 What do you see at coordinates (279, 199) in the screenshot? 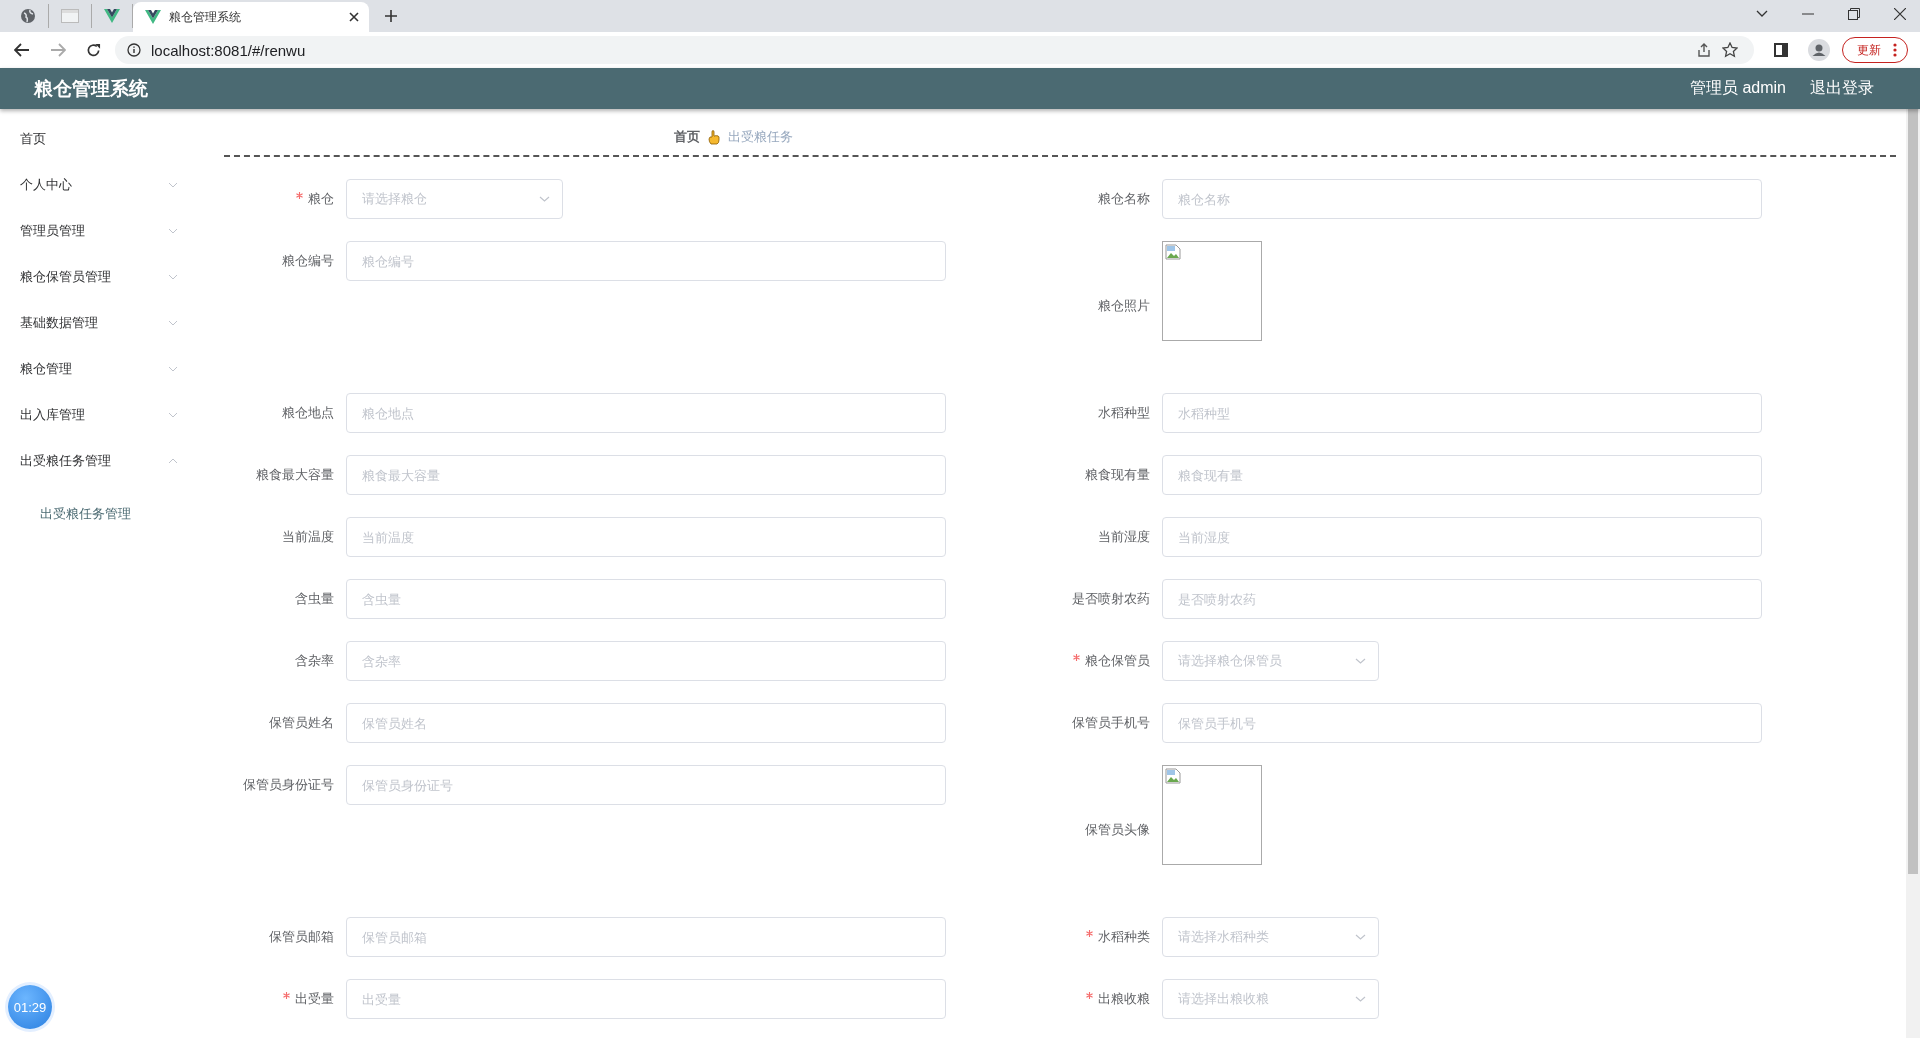
I see `field-label: 粮仓` at bounding box center [279, 199].